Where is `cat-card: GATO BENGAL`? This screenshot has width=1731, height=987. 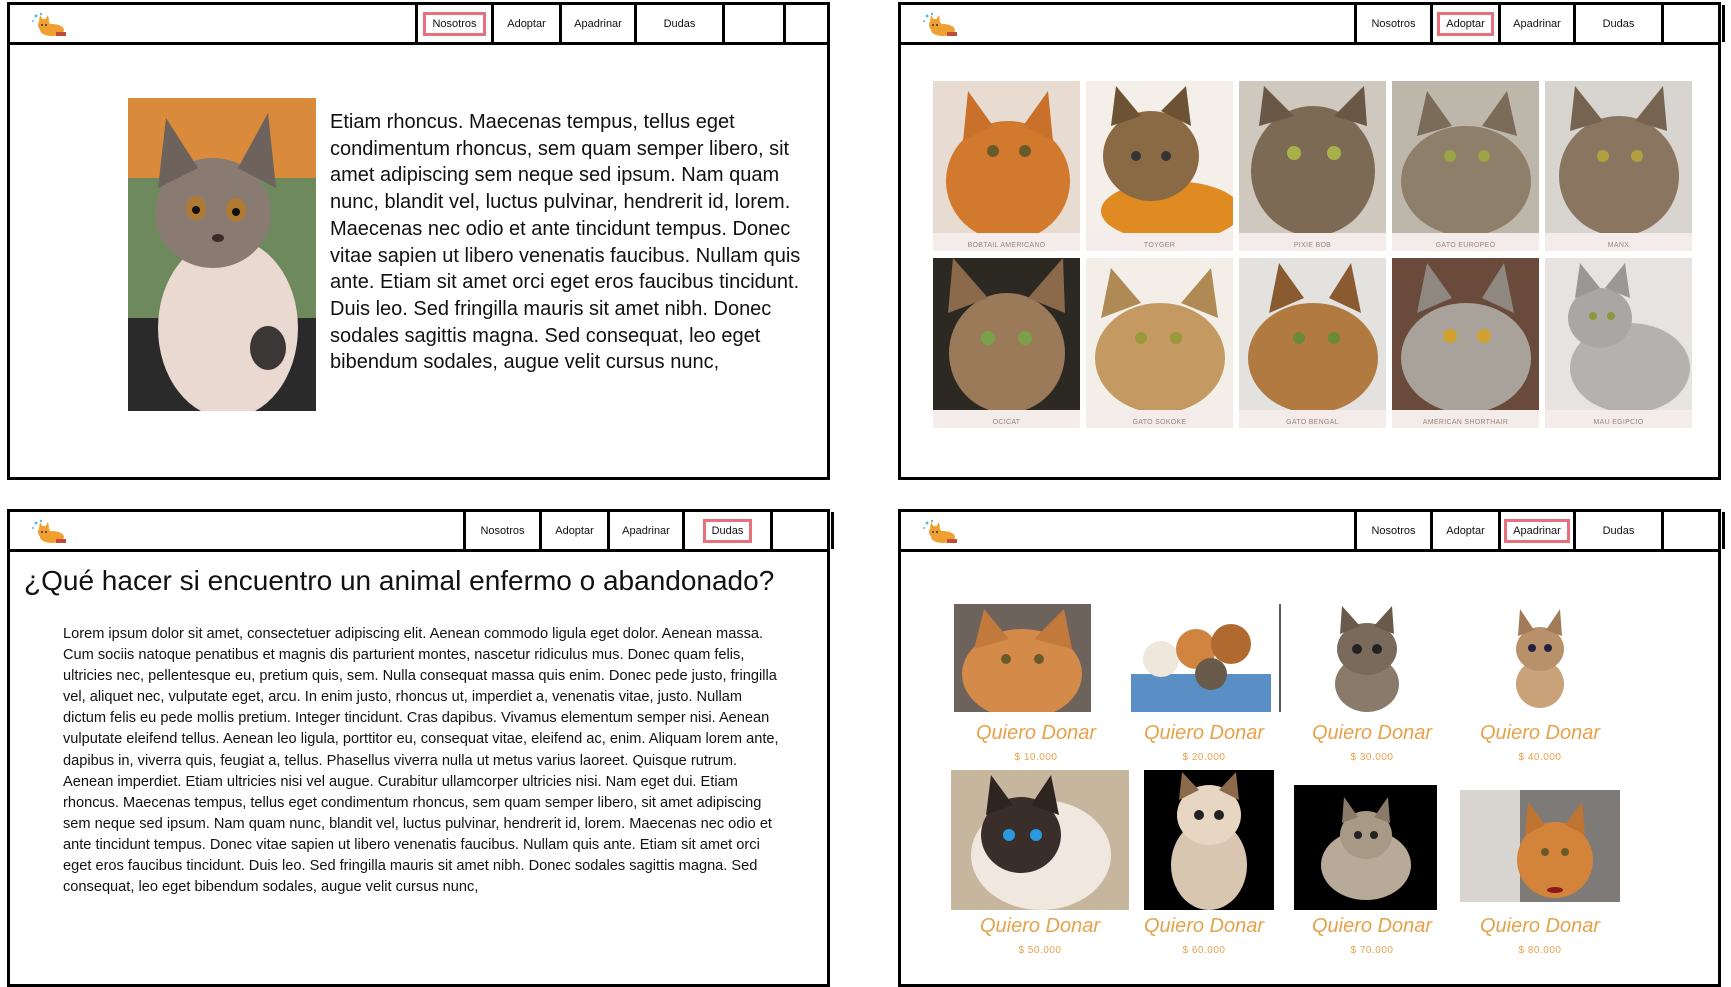 cat-card: GATO BENGAL is located at coordinates (1312, 343).